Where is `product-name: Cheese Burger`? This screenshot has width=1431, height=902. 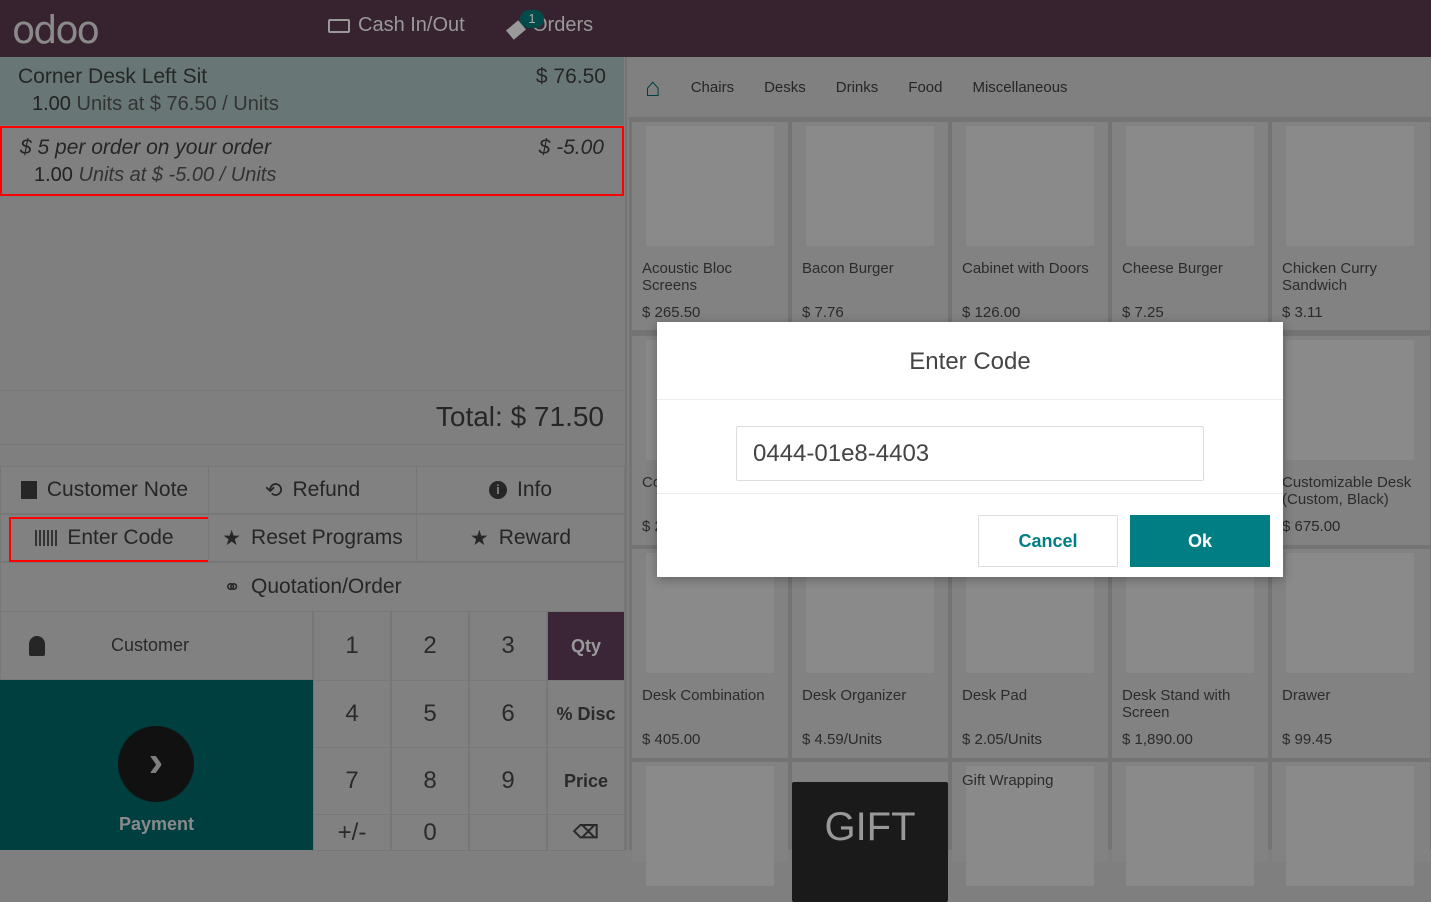 product-name: Cheese Burger is located at coordinates (1172, 268).